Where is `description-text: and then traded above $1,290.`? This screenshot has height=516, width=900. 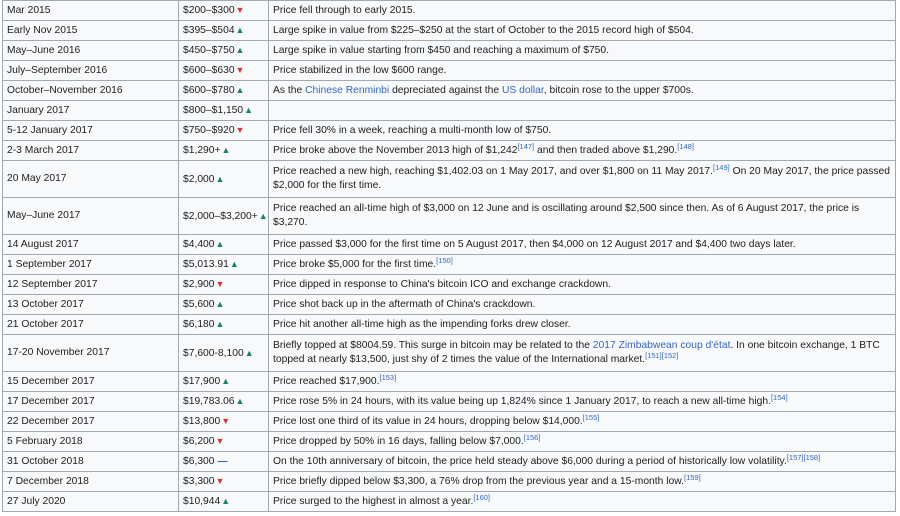
description-text: and then traded above $1,290. is located at coordinates (606, 150).